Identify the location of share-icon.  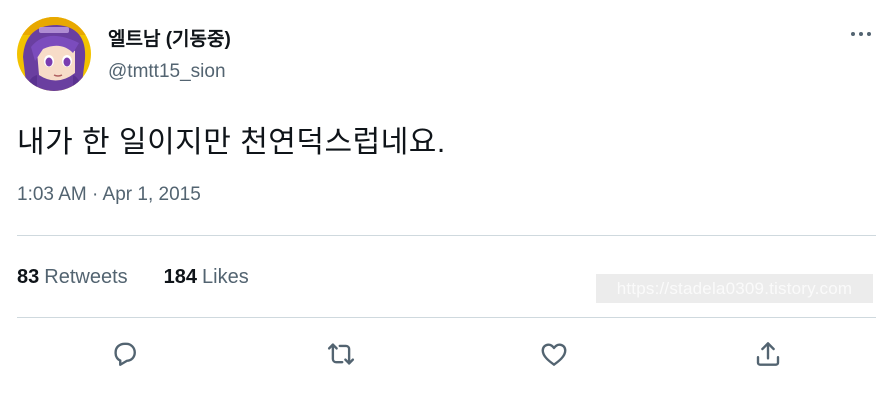
(768, 354).